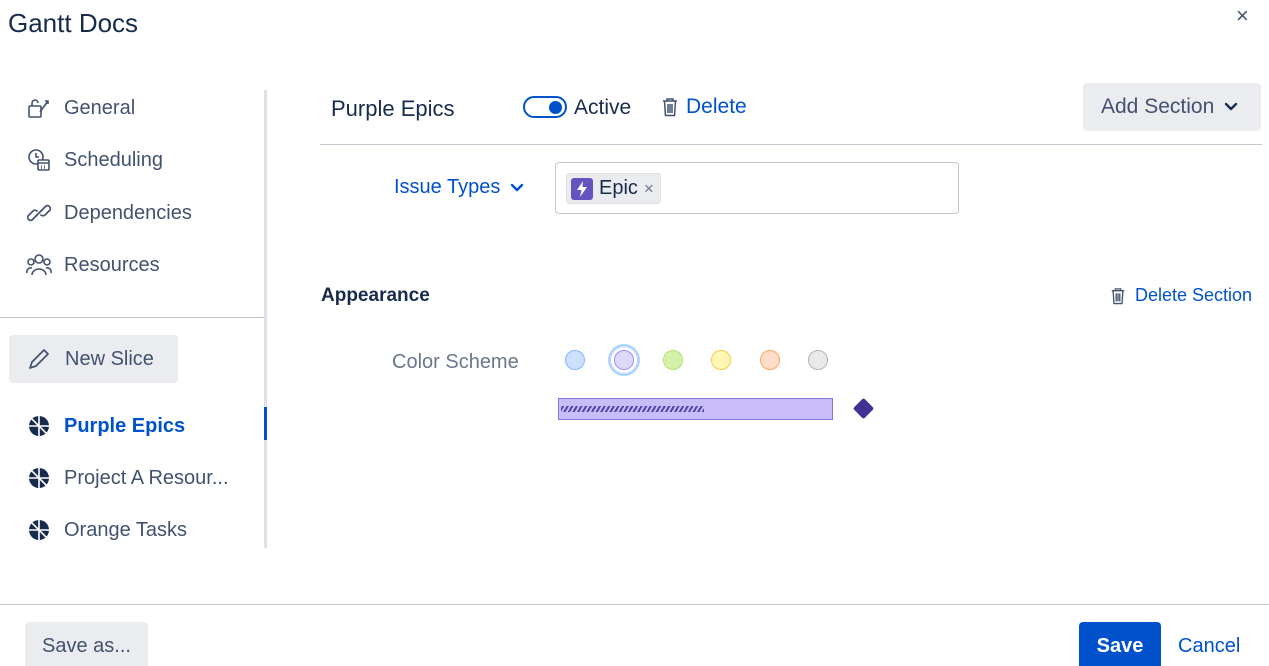  I want to click on active-slice-indicator, so click(265, 423).